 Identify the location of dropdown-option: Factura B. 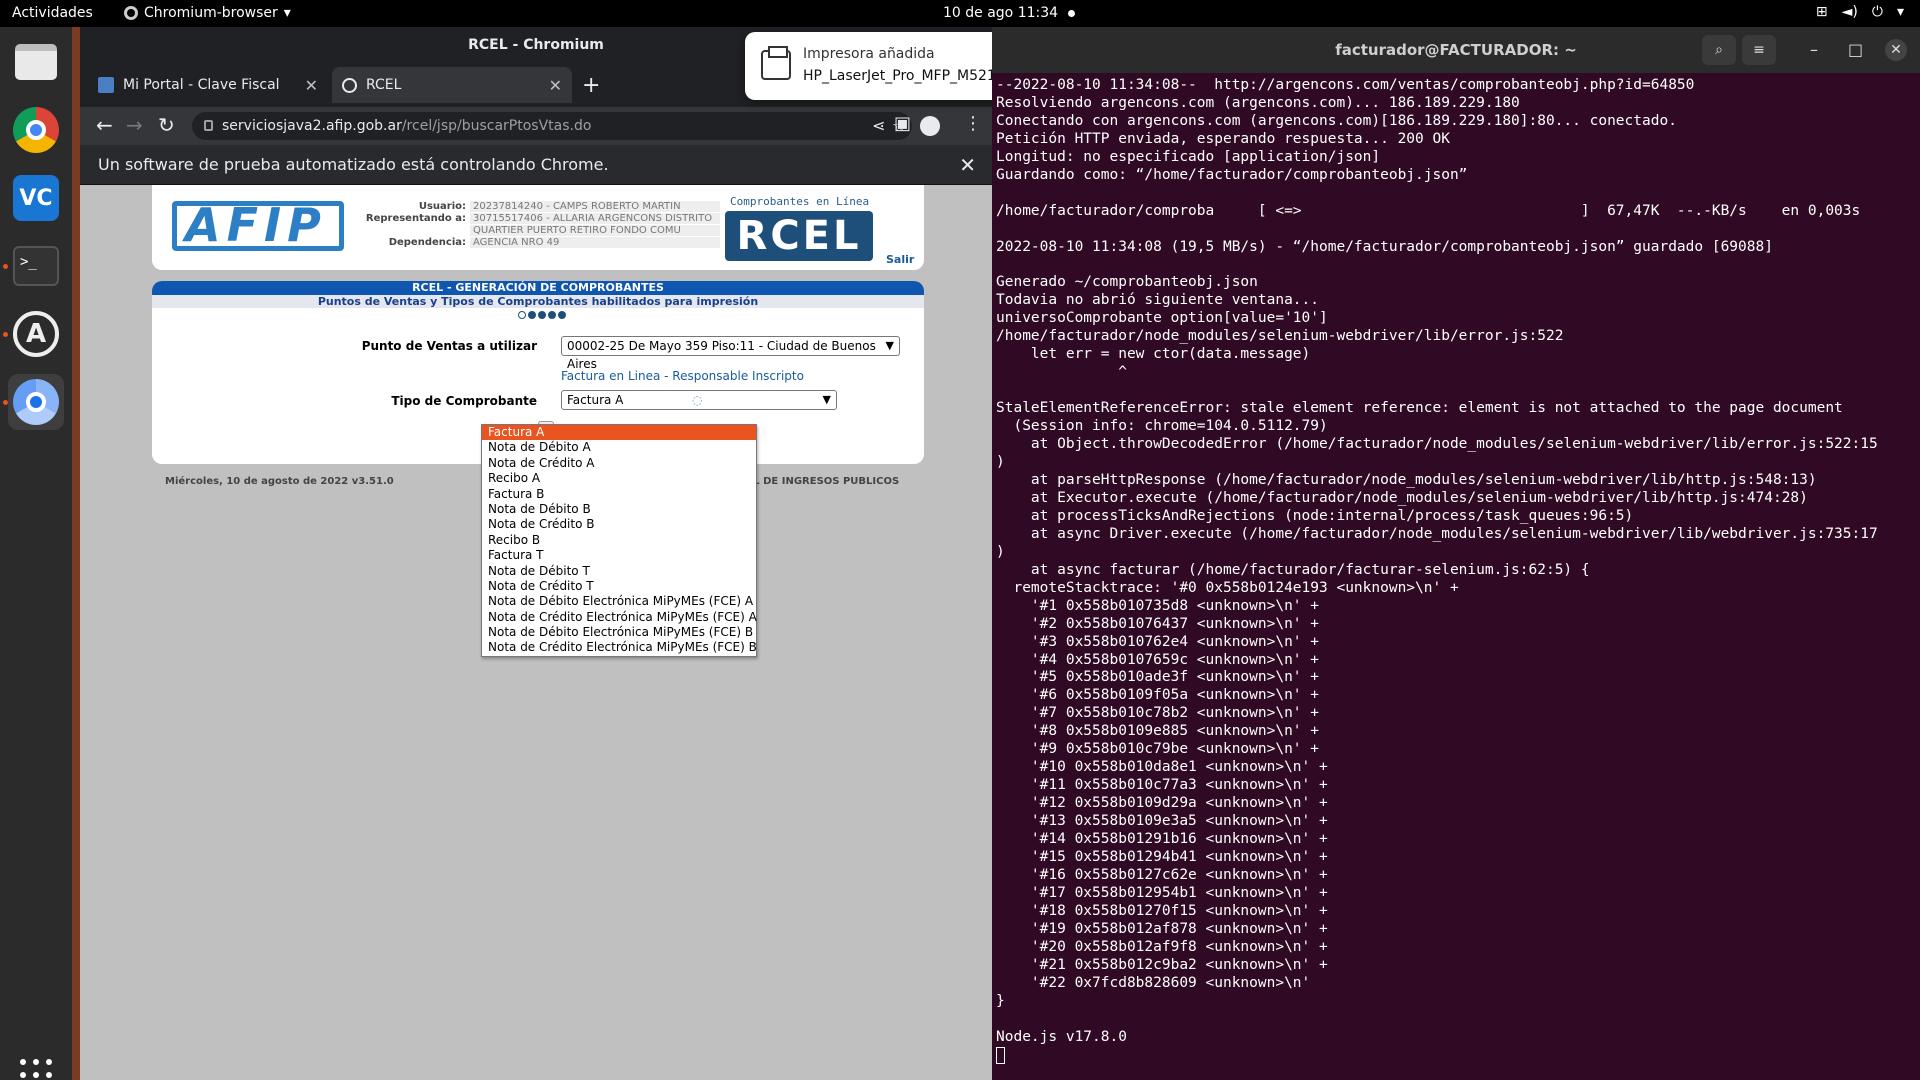
(619, 494).